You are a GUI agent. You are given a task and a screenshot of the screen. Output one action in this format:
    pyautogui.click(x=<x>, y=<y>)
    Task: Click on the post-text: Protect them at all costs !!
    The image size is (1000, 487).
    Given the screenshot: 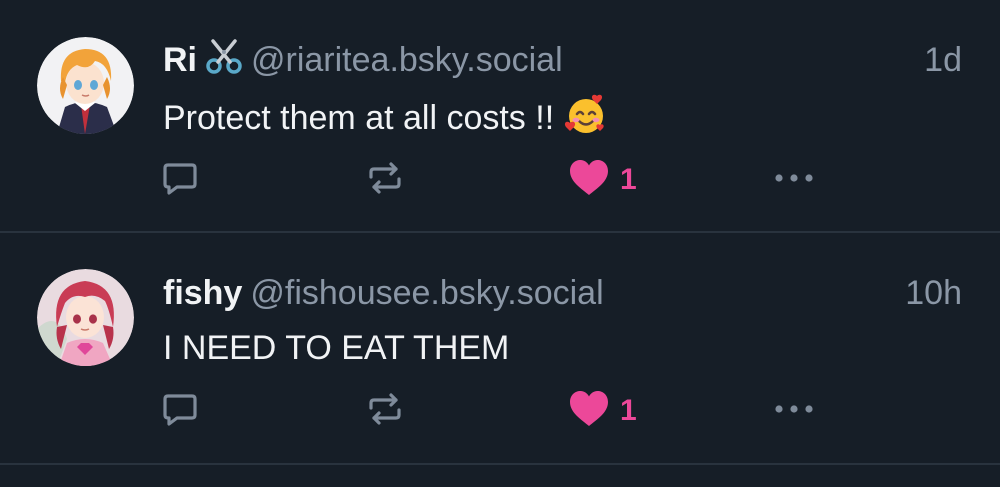 What is the action you would take?
    pyautogui.click(x=385, y=120)
    